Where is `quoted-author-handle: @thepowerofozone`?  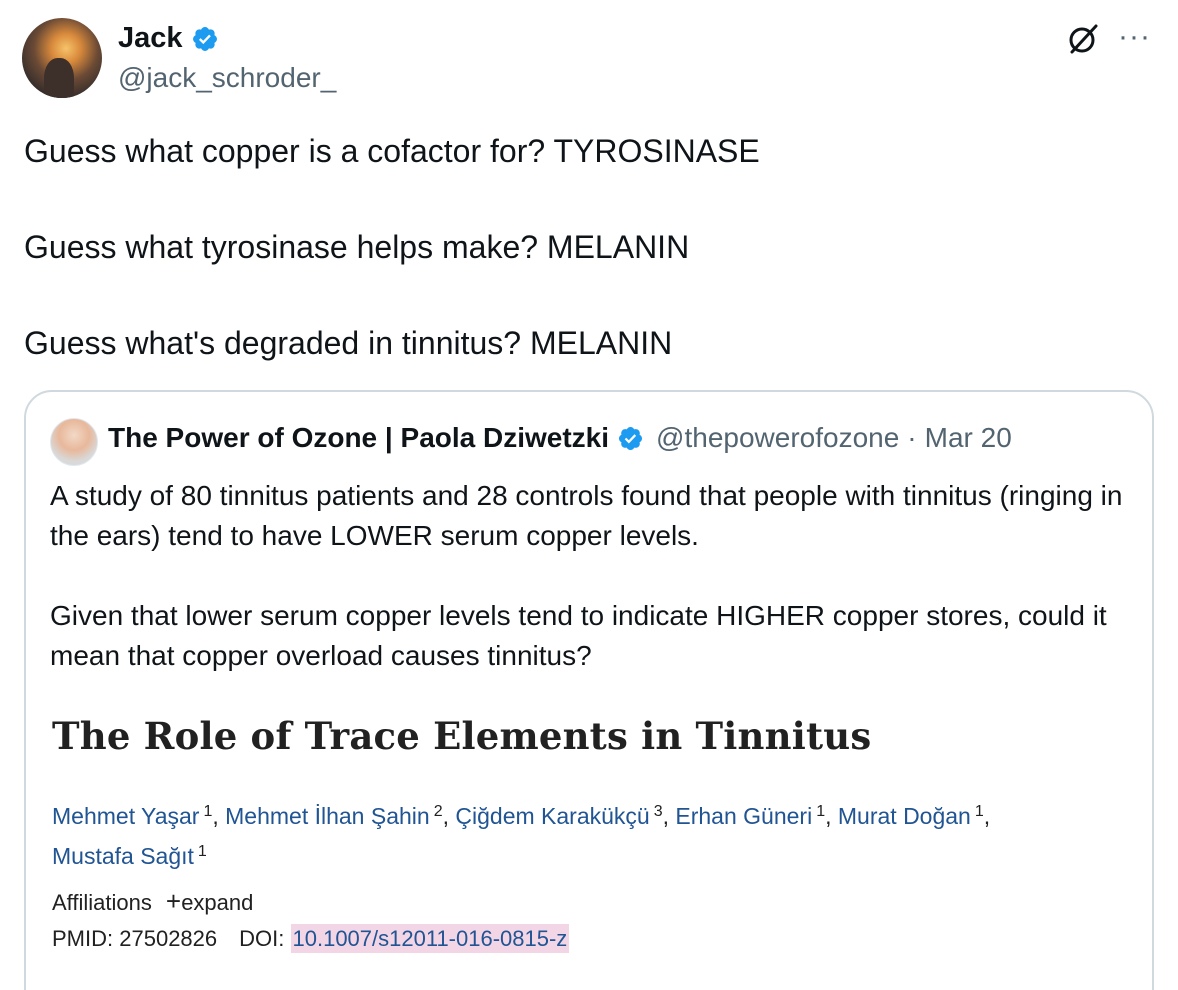 quoted-author-handle: @thepowerofozone is located at coordinates (777, 438).